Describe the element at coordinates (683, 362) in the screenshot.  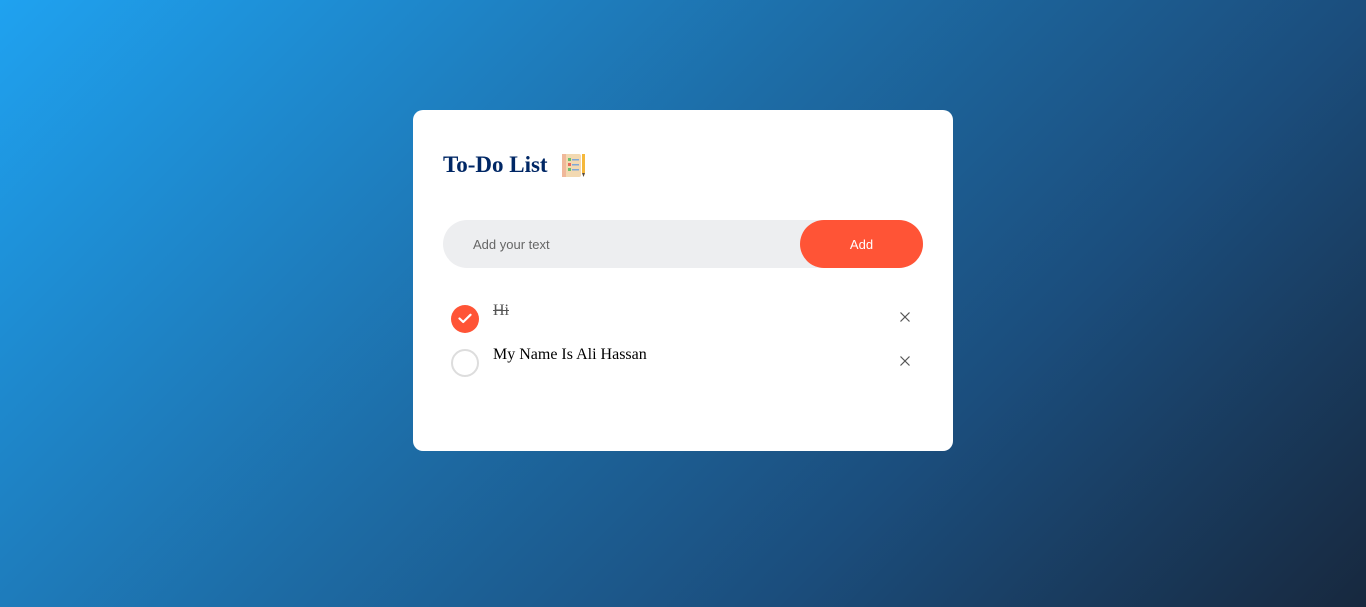
I see `list-item: My Name Is Ali Hassan` at that location.